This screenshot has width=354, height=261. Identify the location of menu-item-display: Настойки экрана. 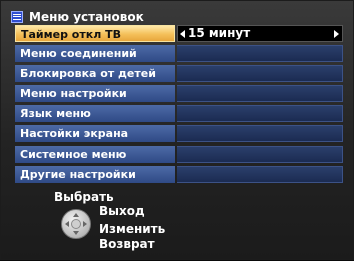
(179, 134).